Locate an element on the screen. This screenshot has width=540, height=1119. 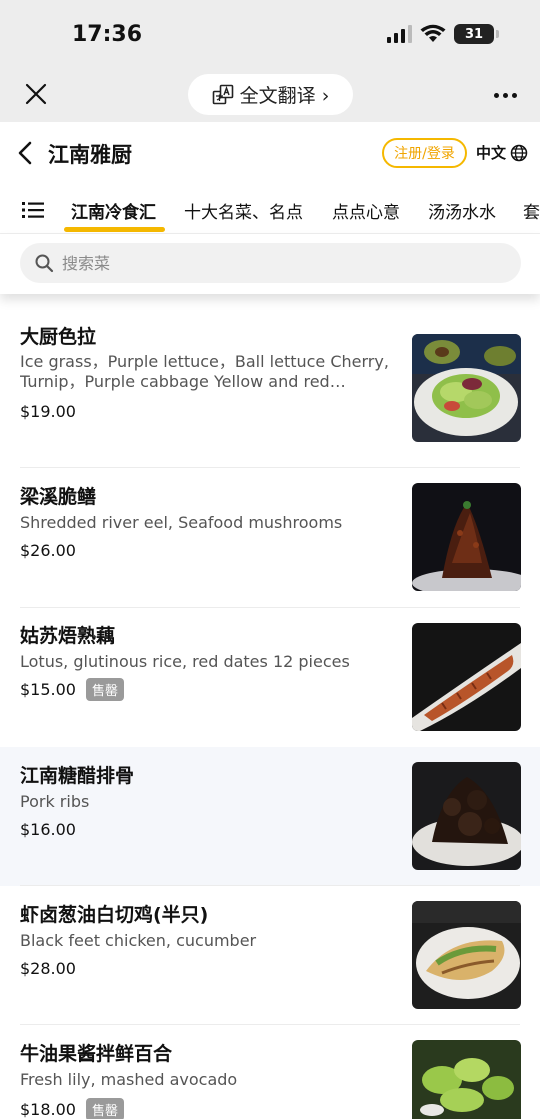
dish-price: $26.00 is located at coordinates (48, 550).